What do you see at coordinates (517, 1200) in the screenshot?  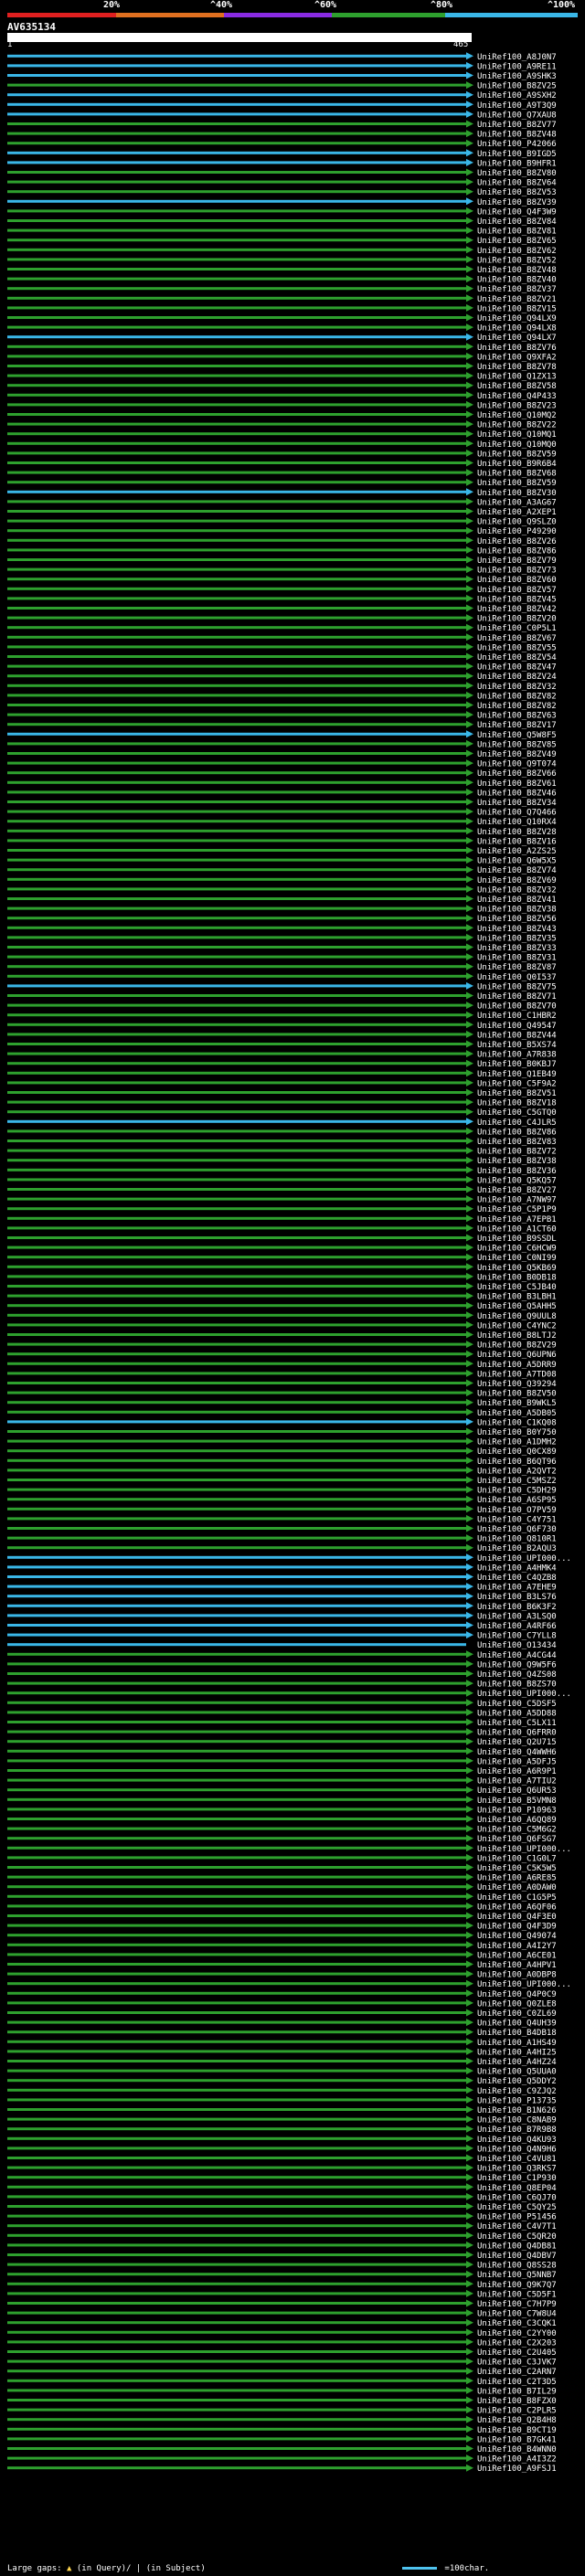 I see `hit-label: UniRef100_A7NW97` at bounding box center [517, 1200].